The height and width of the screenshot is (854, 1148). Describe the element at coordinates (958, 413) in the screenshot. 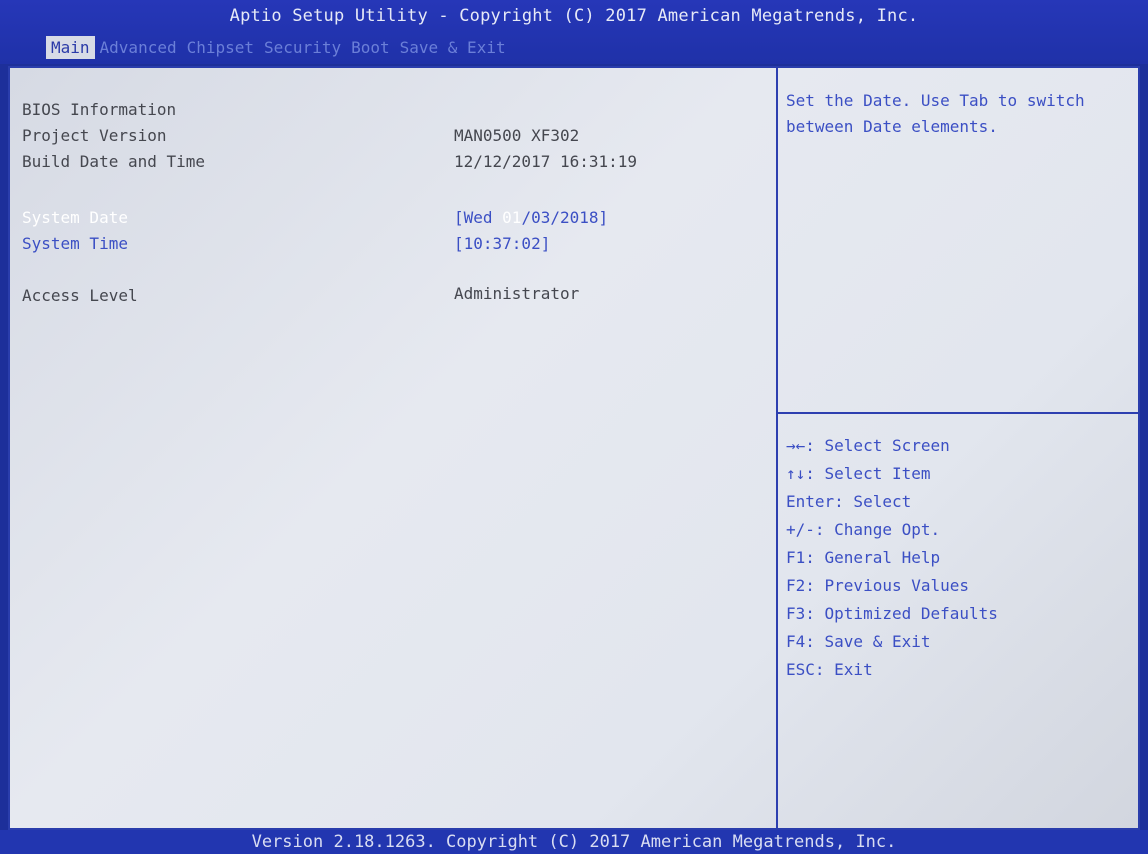

I see `help-divider` at that location.